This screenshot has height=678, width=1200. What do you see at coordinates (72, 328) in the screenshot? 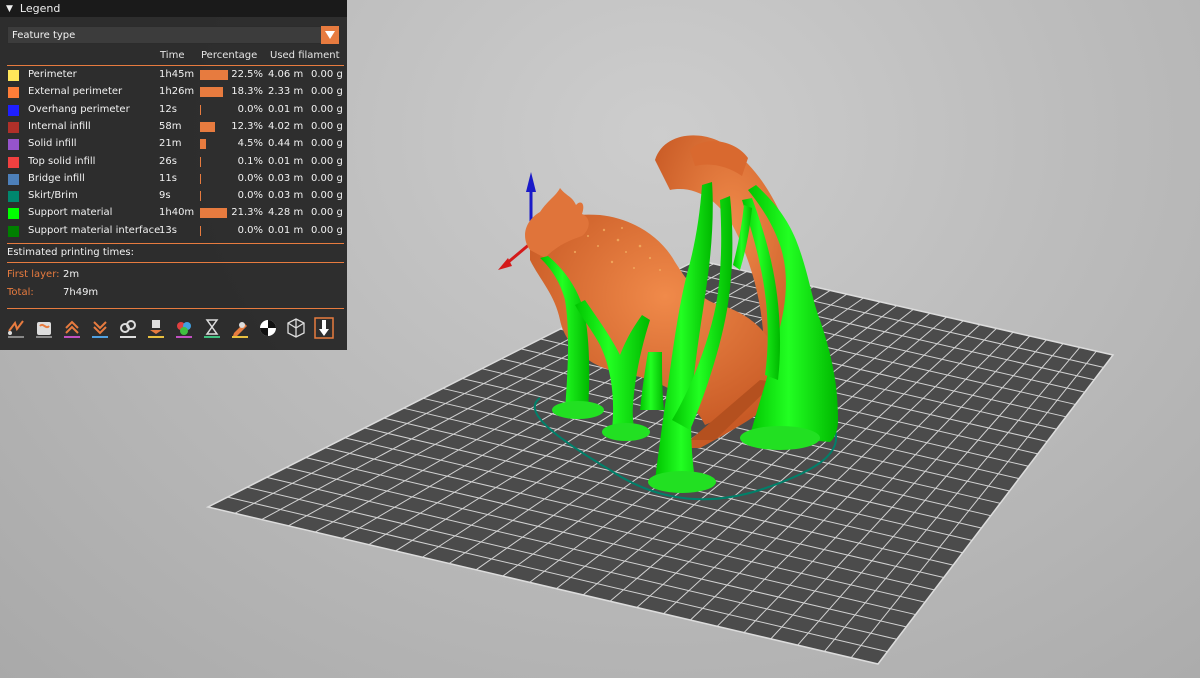
I see `retractions-icon` at bounding box center [72, 328].